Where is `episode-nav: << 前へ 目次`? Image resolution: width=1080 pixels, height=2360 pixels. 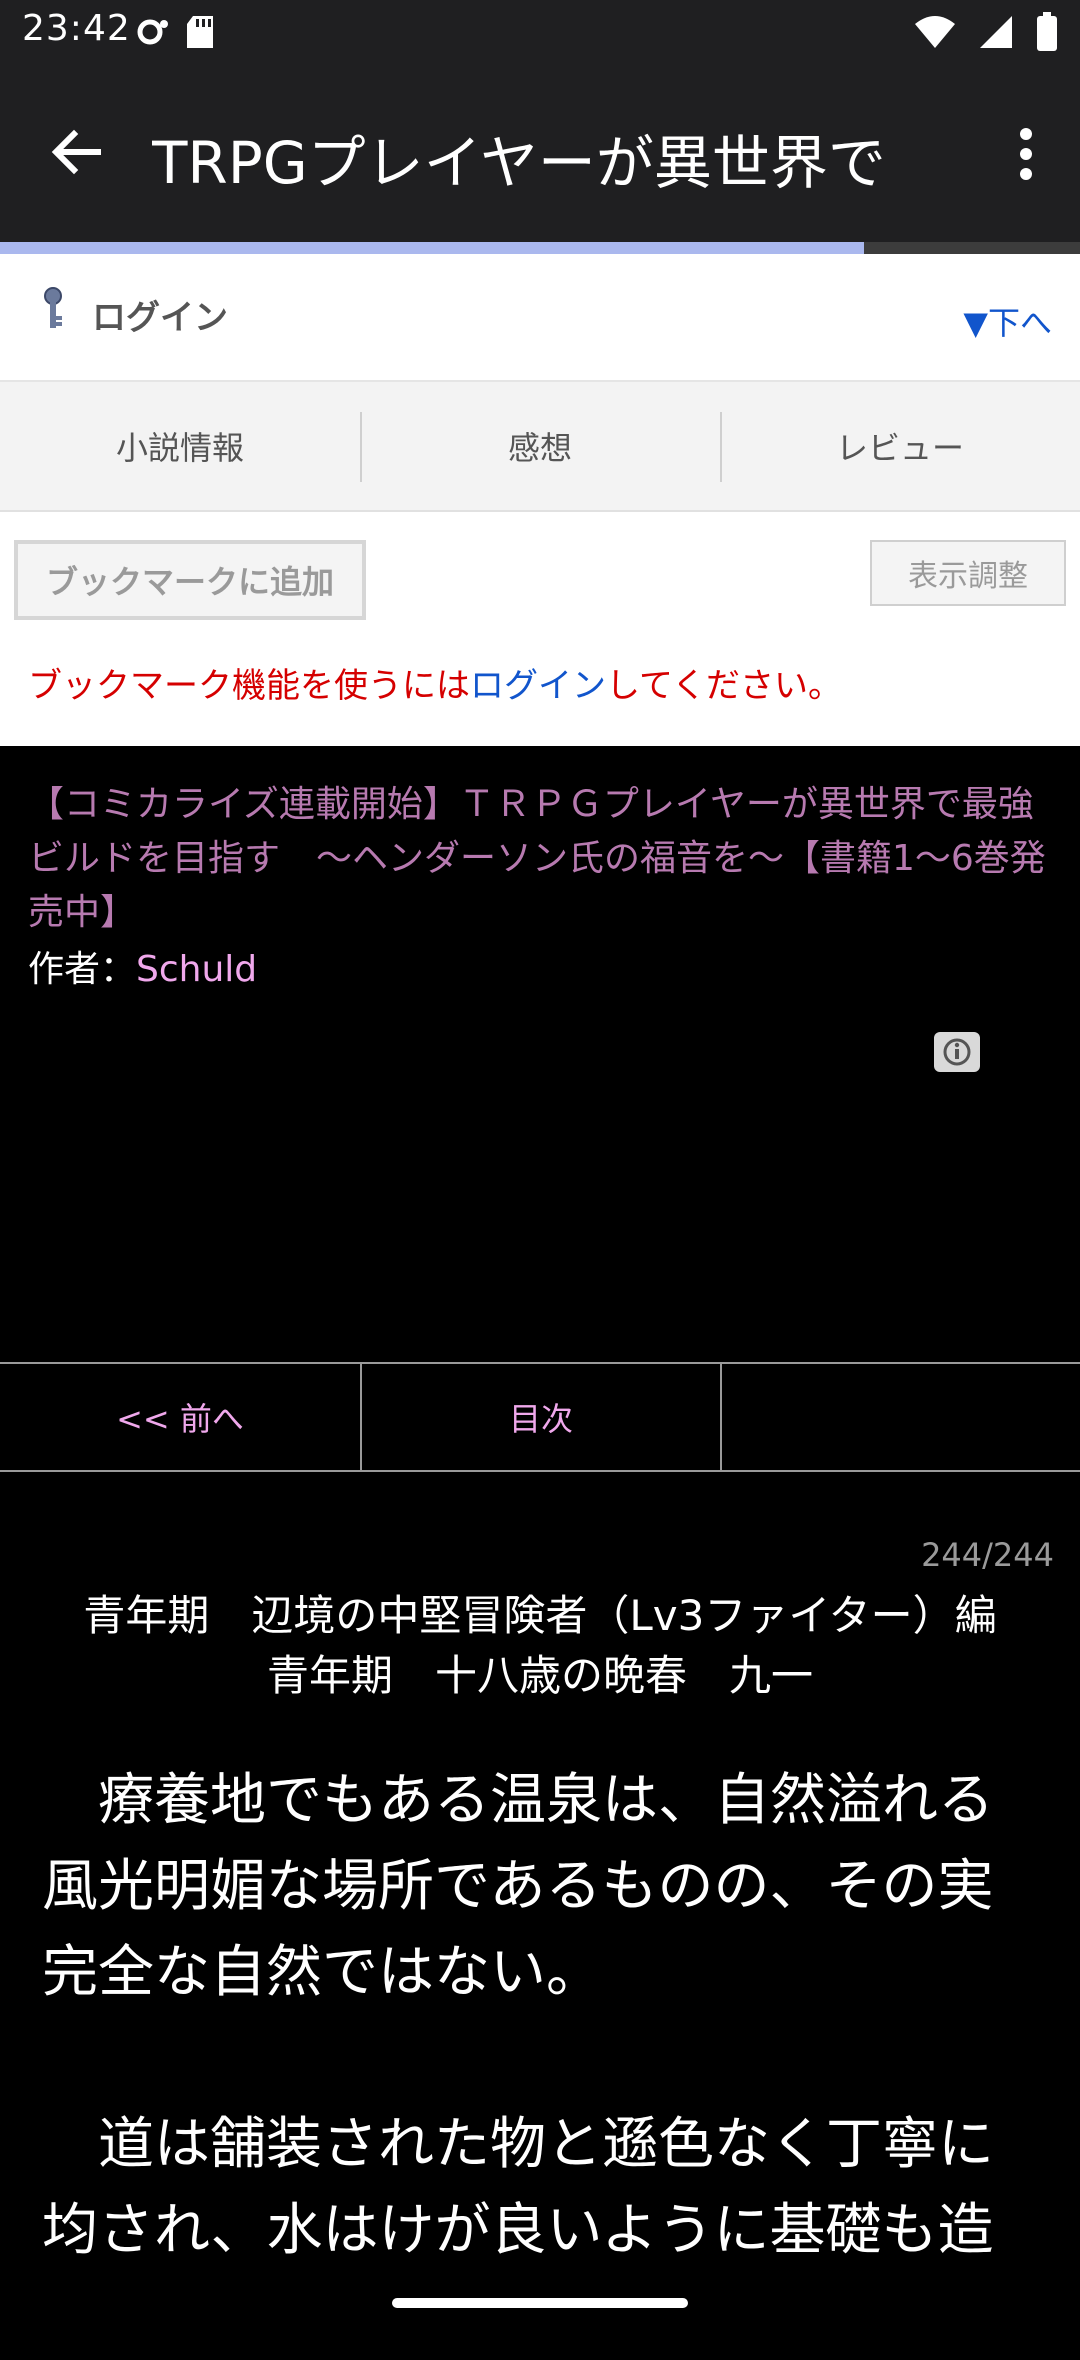
episode-nav: << 前へ 目次 is located at coordinates (540, 1417).